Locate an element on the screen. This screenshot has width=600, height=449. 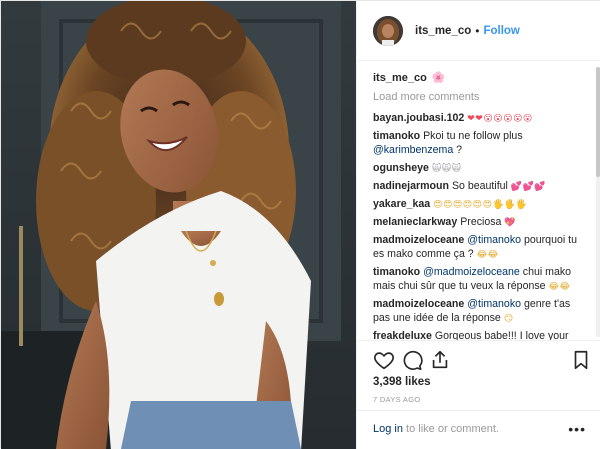
action-bar is located at coordinates (478, 360).